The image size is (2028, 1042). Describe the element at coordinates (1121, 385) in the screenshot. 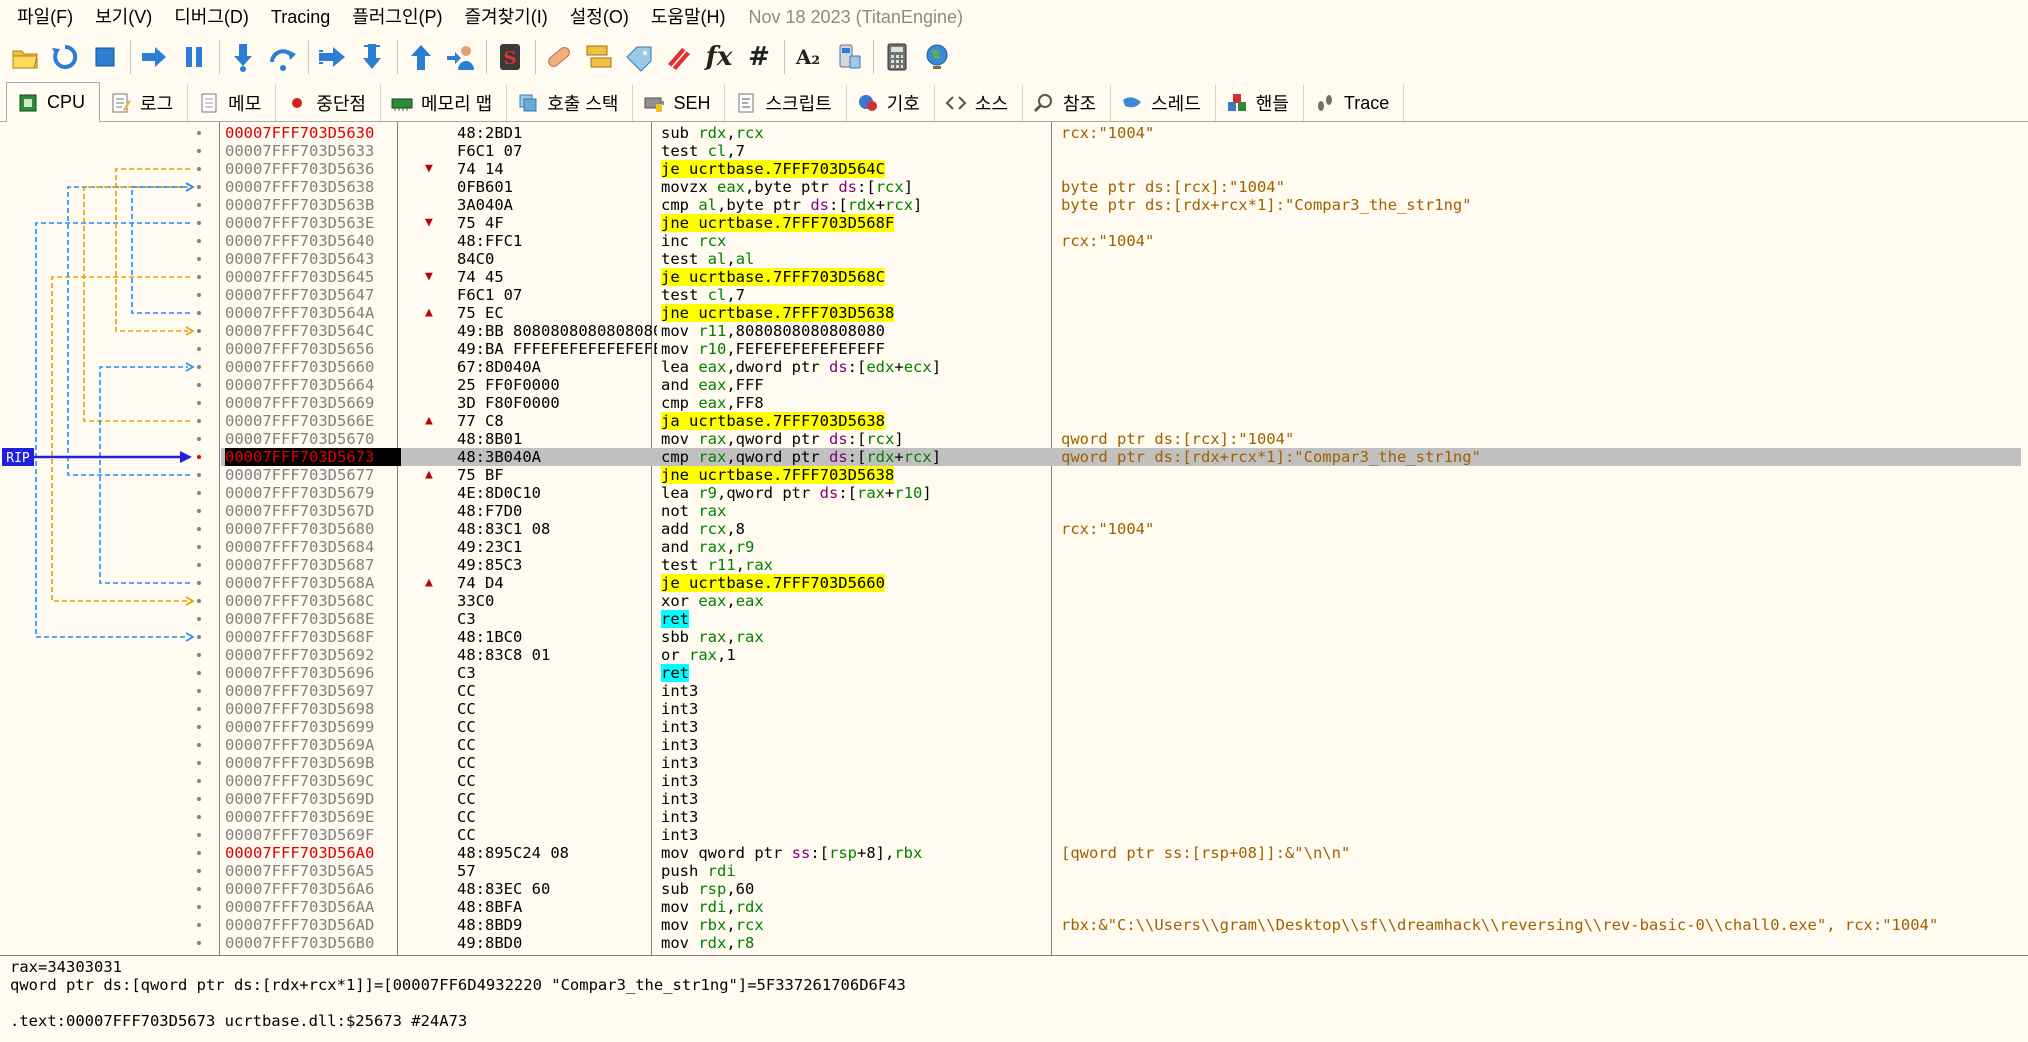

I see `instruction-row: 00007FFF703D5664 25 FF0F0000 and eax,FFF` at that location.